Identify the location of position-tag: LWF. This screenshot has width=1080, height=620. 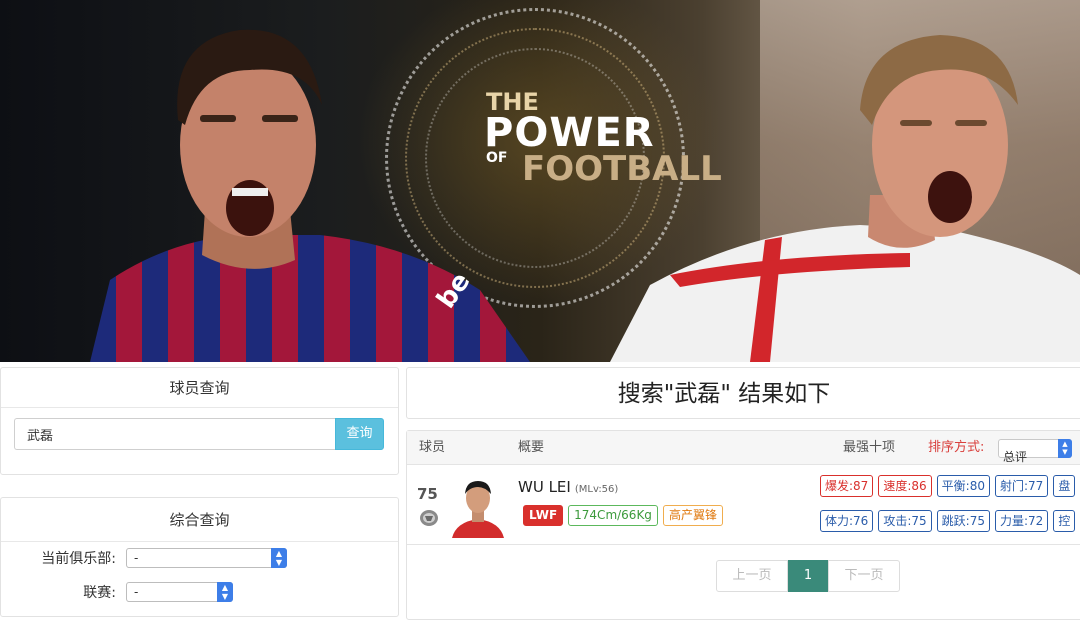
(543, 515).